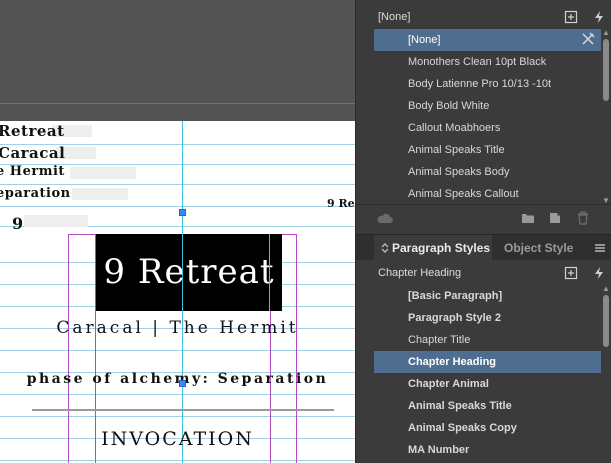  I want to click on invocation-heading: INVOCATION, so click(177, 439).